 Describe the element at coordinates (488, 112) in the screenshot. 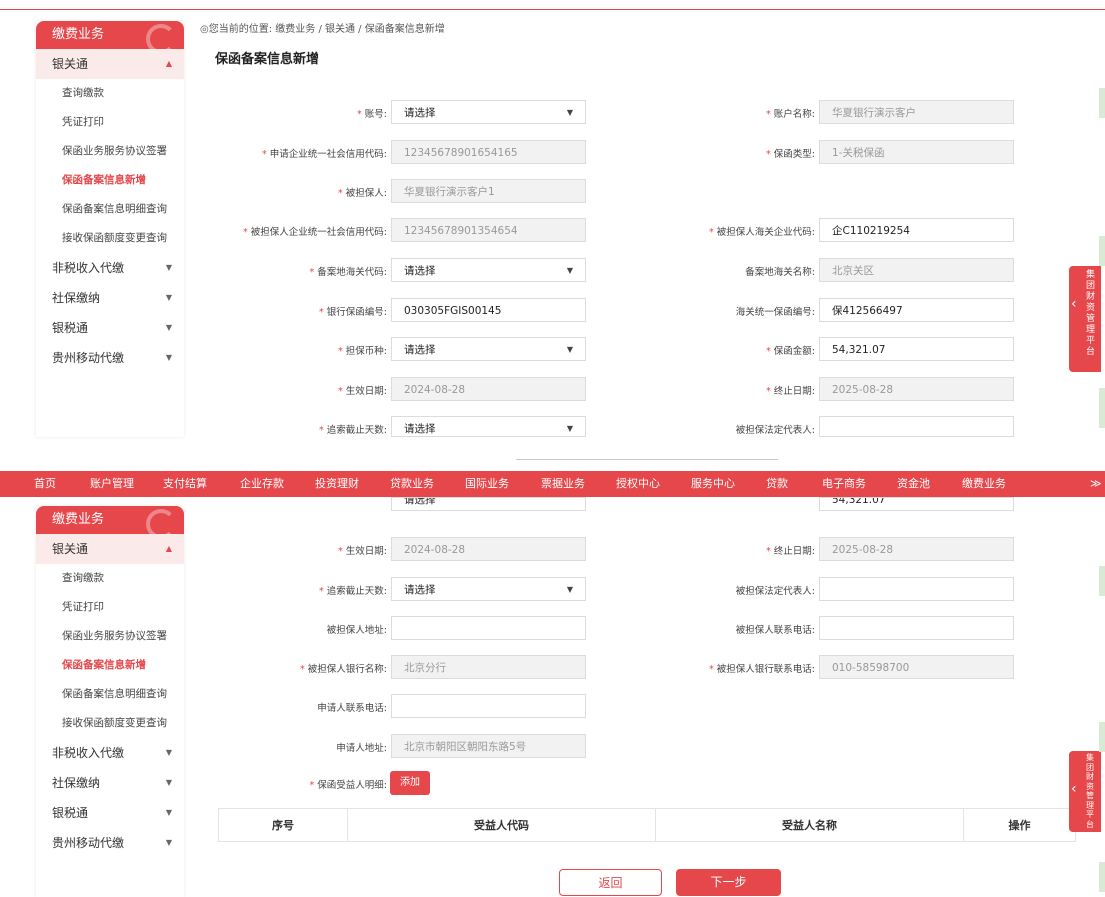

I see `account-select: 请选择 ▼` at that location.